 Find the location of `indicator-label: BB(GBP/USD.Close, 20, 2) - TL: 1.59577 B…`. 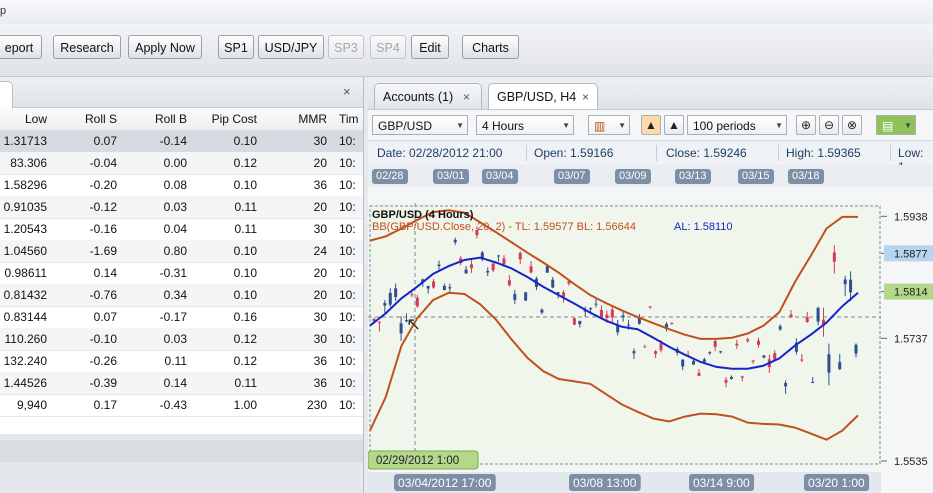

indicator-label: BB(GBP/USD.Close, 20, 2) - TL: 1.59577 B… is located at coordinates (504, 227).